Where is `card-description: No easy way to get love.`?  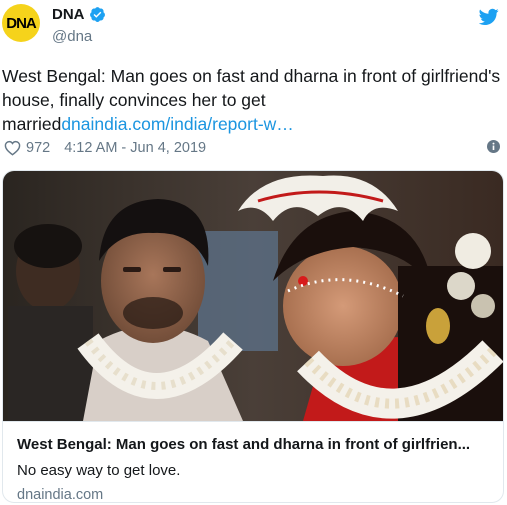 card-description: No easy way to get love. is located at coordinates (99, 470).